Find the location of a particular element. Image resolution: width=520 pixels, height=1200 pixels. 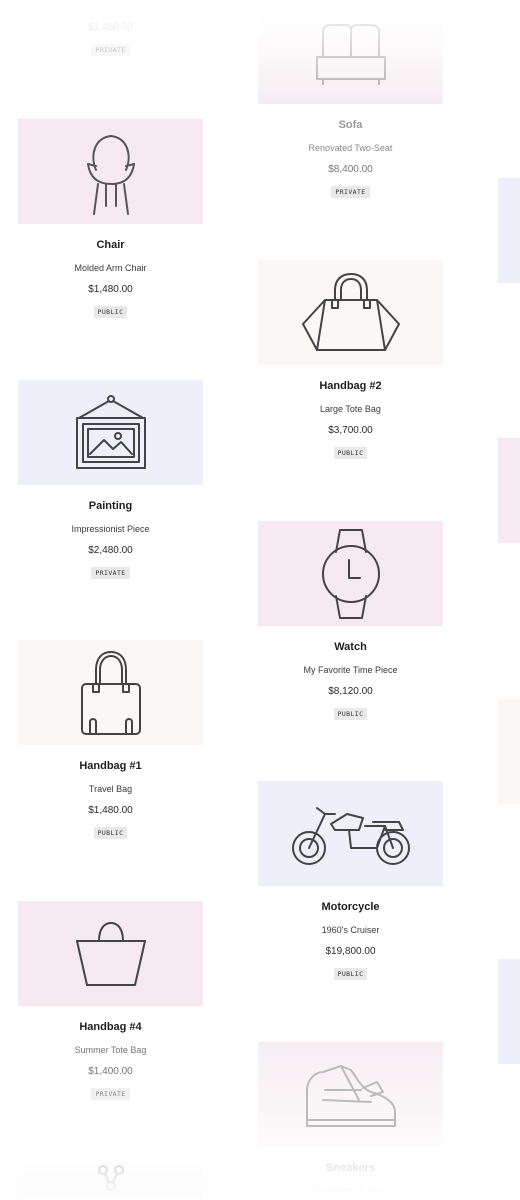

product-card: $1,480.00 PRIVATE is located at coordinates (110, 39).